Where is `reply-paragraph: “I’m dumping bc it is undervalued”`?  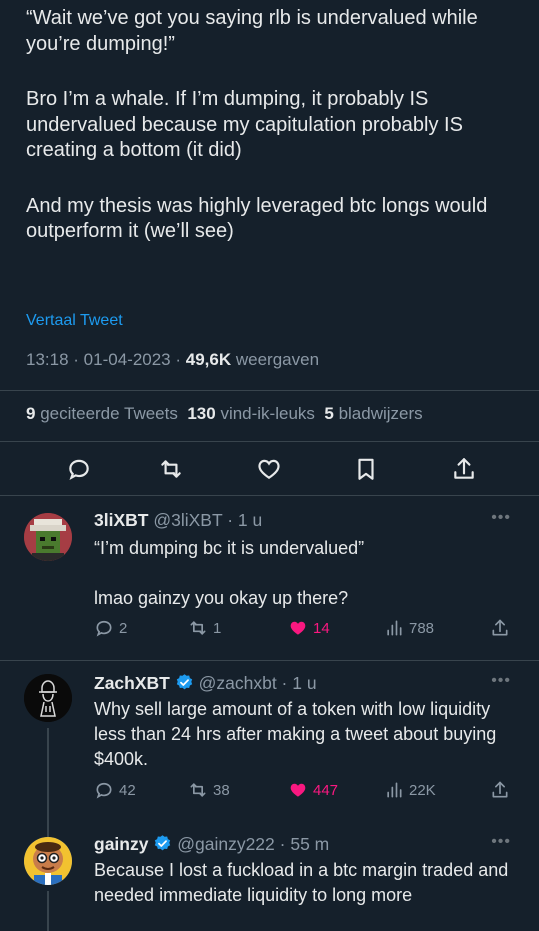
reply-paragraph: “I’m dumping bc it is undervalued” is located at coordinates (229, 548).